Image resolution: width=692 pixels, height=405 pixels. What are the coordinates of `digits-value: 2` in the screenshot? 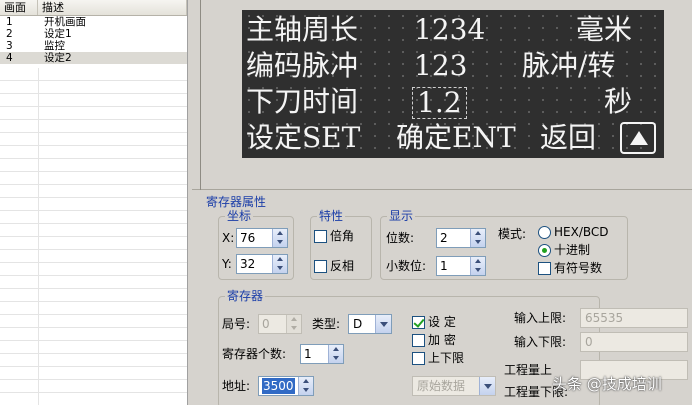 It's located at (444, 238).